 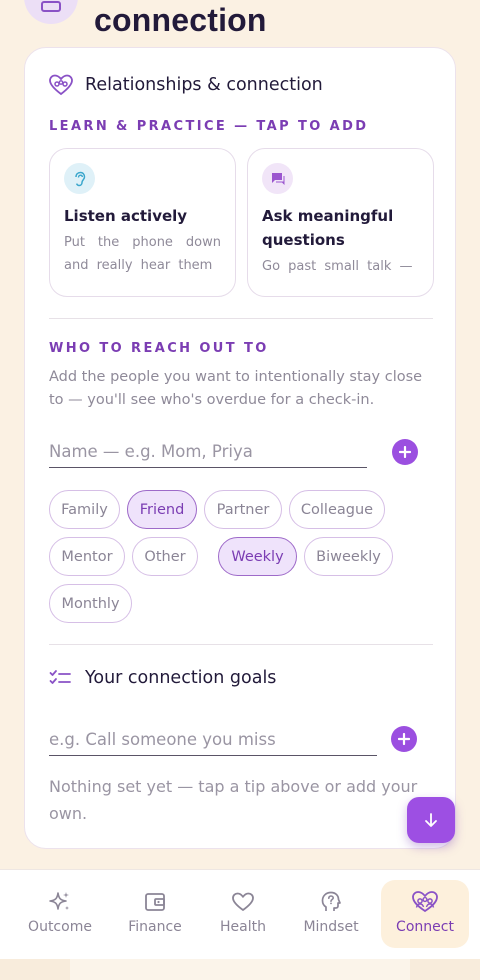 What do you see at coordinates (155, 902) in the screenshot?
I see `wallet-icon` at bounding box center [155, 902].